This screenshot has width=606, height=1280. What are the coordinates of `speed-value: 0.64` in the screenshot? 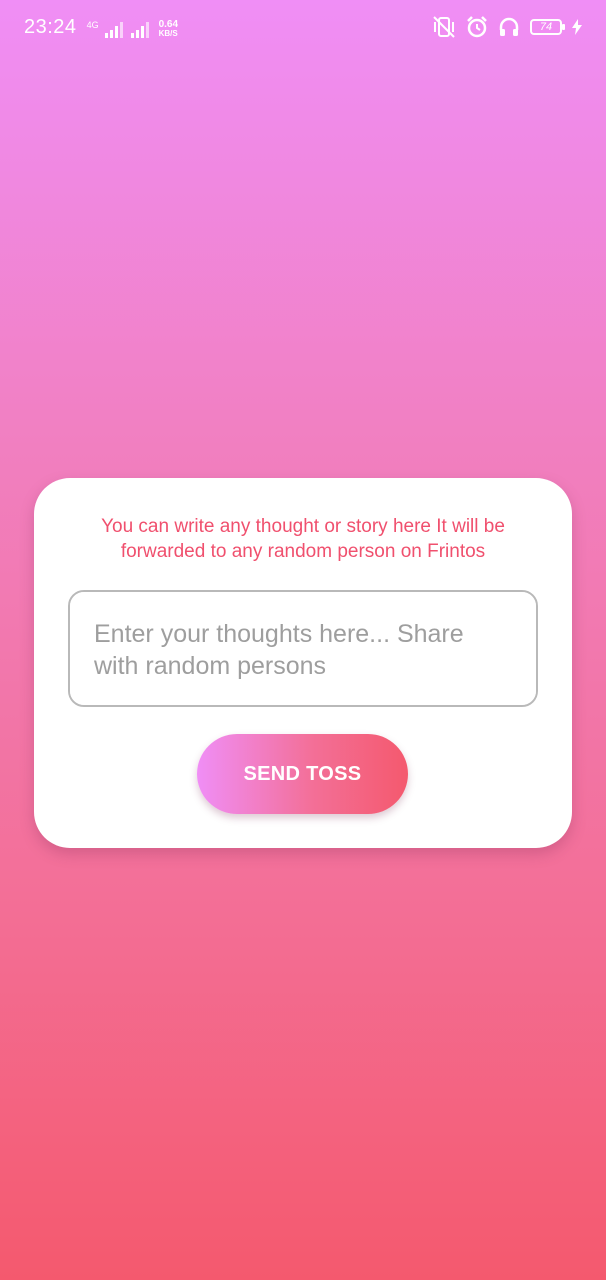 It's located at (168, 24).